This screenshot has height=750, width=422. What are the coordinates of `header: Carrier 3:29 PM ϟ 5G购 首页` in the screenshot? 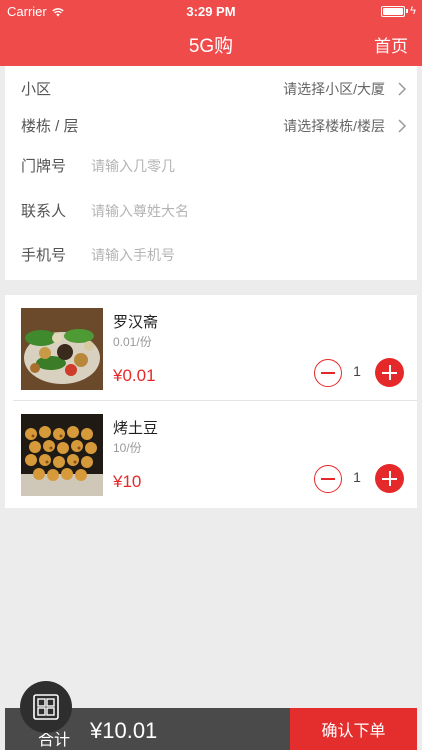 It's located at (211, 33).